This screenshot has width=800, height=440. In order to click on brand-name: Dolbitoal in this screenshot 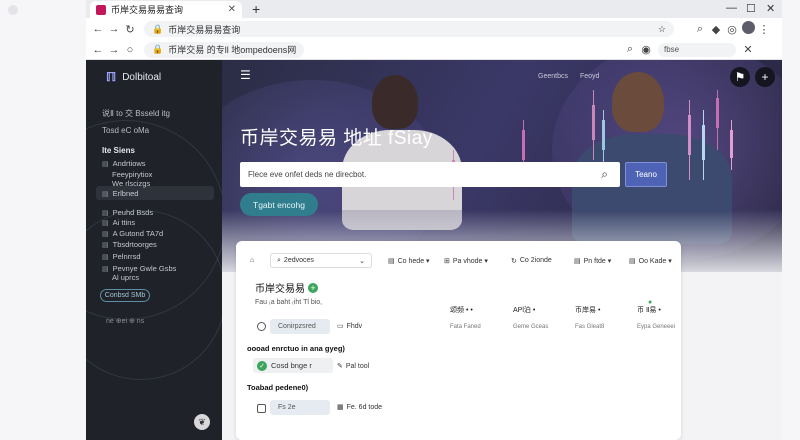, I will do `click(142, 77)`.